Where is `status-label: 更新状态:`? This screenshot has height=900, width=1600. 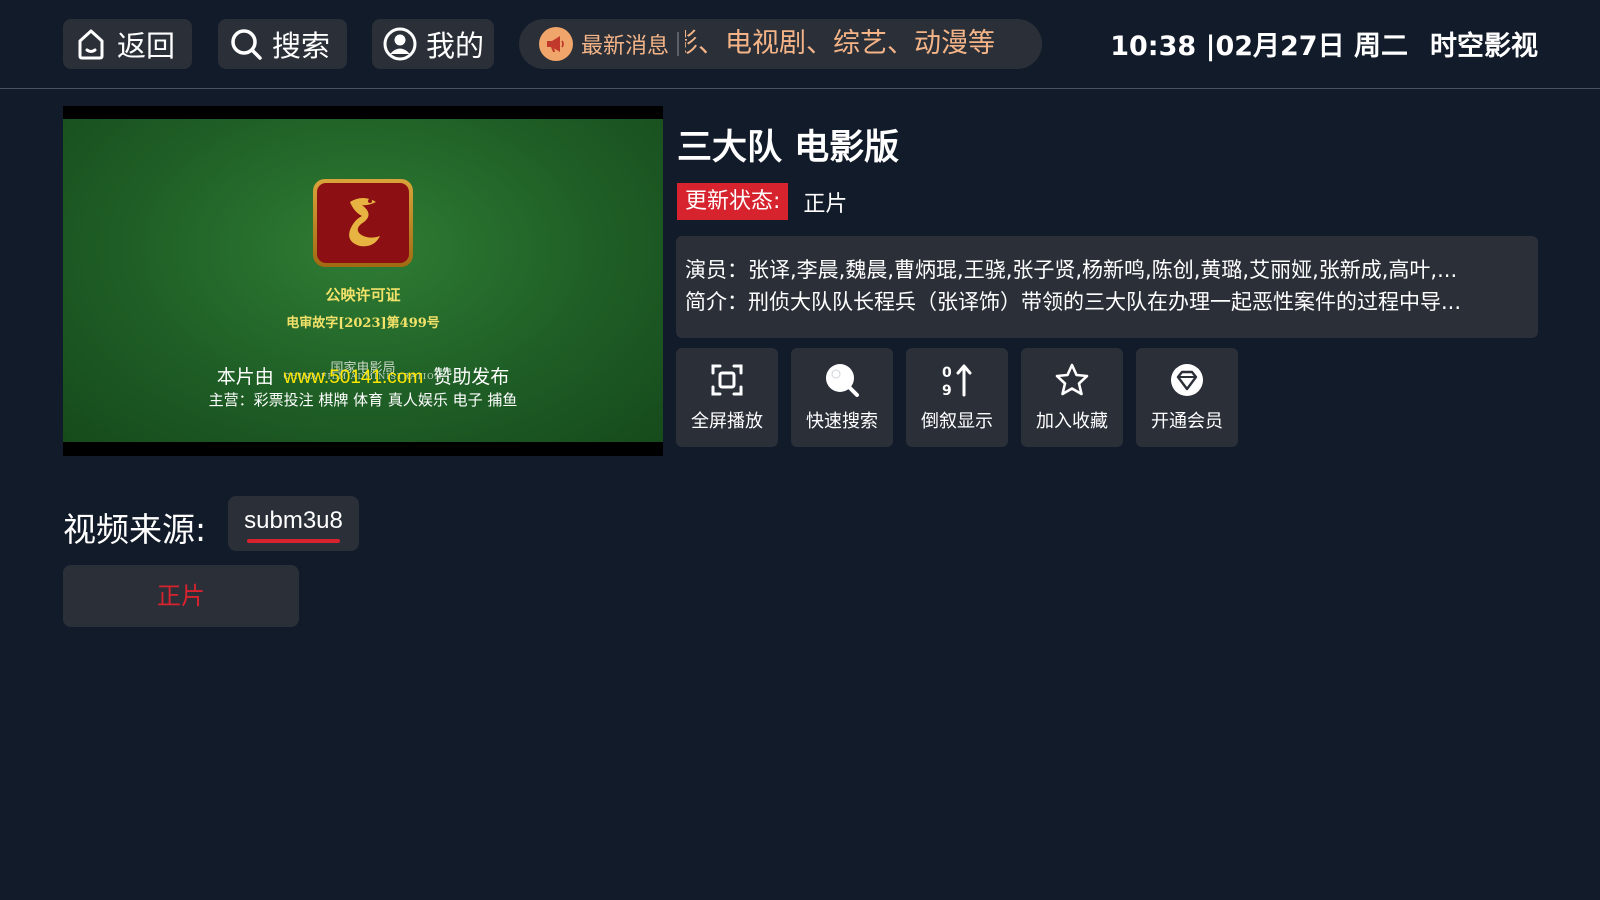 status-label: 更新状态: is located at coordinates (733, 201).